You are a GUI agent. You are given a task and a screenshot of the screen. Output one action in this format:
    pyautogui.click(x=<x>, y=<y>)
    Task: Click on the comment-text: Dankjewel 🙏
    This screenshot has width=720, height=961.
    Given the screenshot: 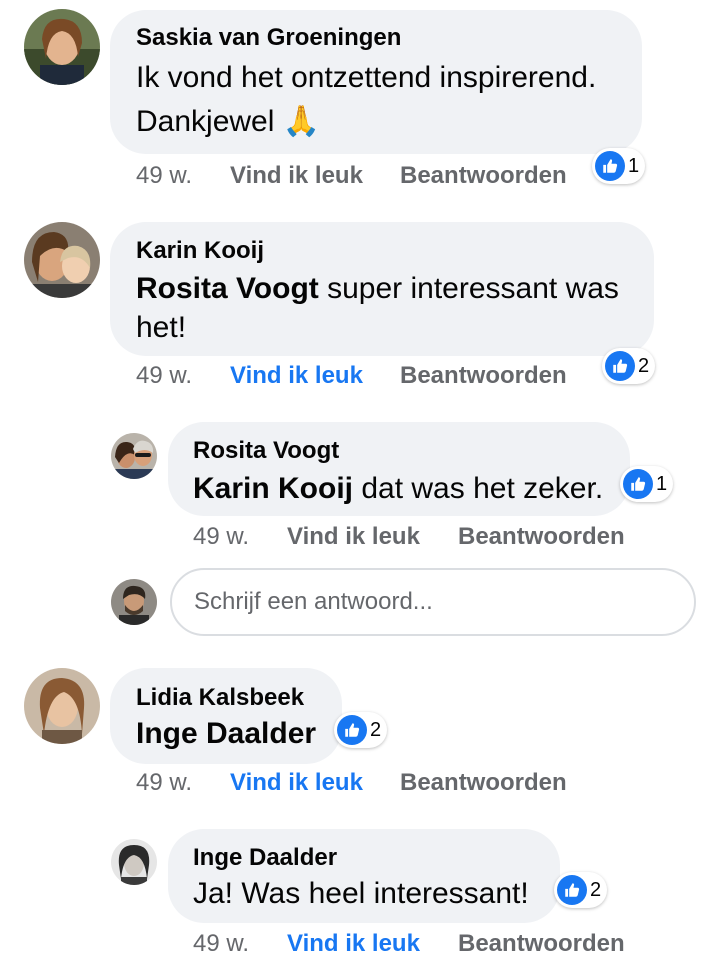 What is the action you would take?
    pyautogui.click(x=228, y=122)
    